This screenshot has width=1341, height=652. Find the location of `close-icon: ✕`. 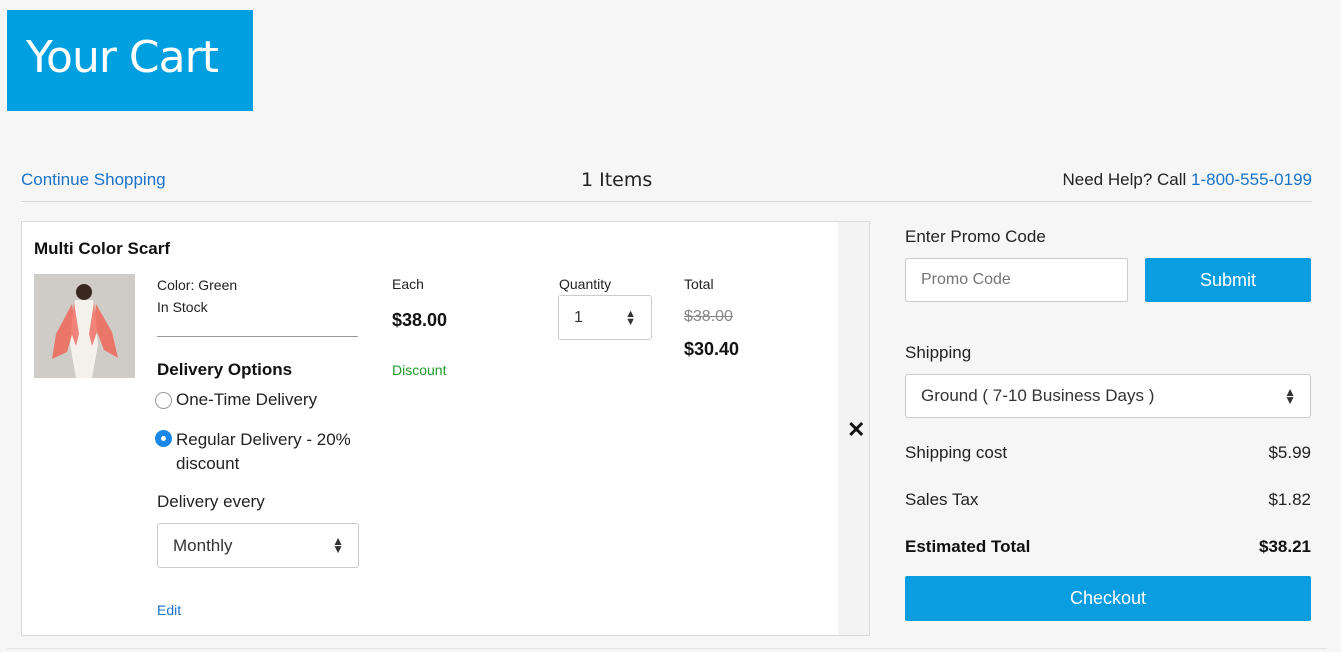

close-icon: ✕ is located at coordinates (856, 430).